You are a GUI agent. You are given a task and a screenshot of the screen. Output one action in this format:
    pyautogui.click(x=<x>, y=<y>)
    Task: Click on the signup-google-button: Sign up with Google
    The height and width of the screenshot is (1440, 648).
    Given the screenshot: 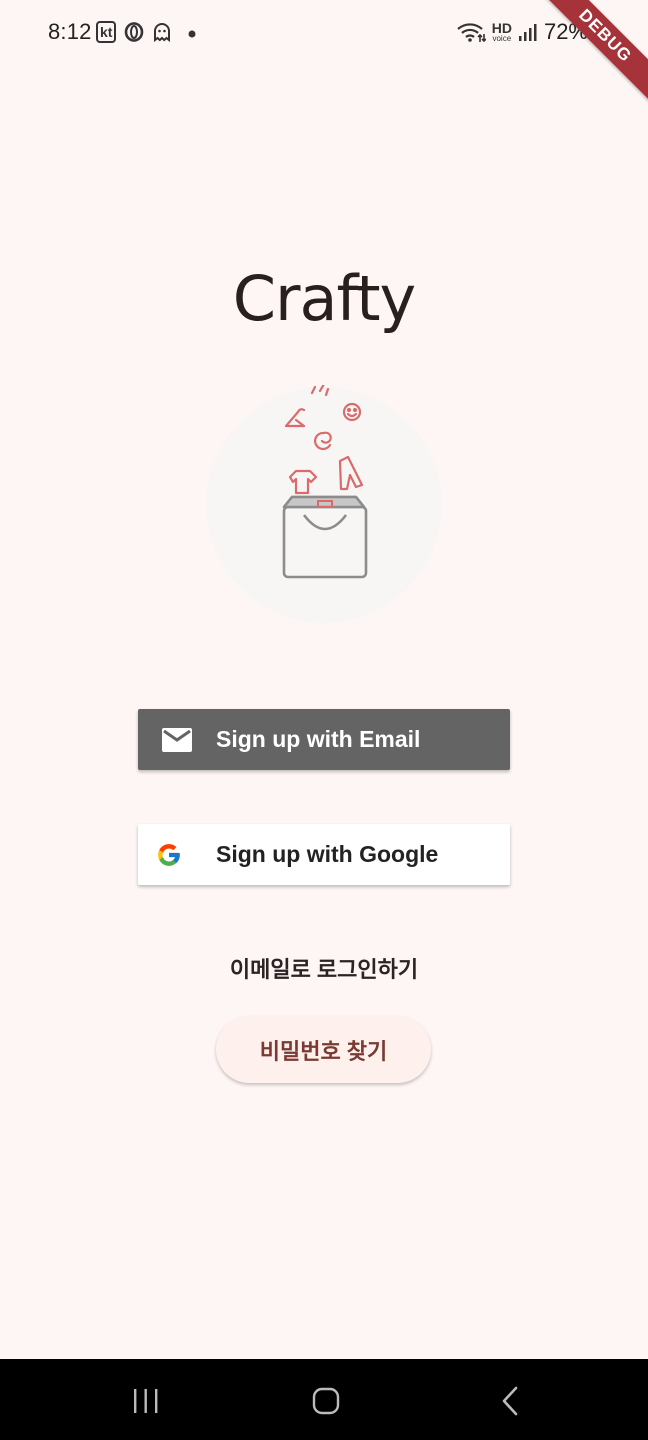 What is the action you would take?
    pyautogui.click(x=324, y=854)
    